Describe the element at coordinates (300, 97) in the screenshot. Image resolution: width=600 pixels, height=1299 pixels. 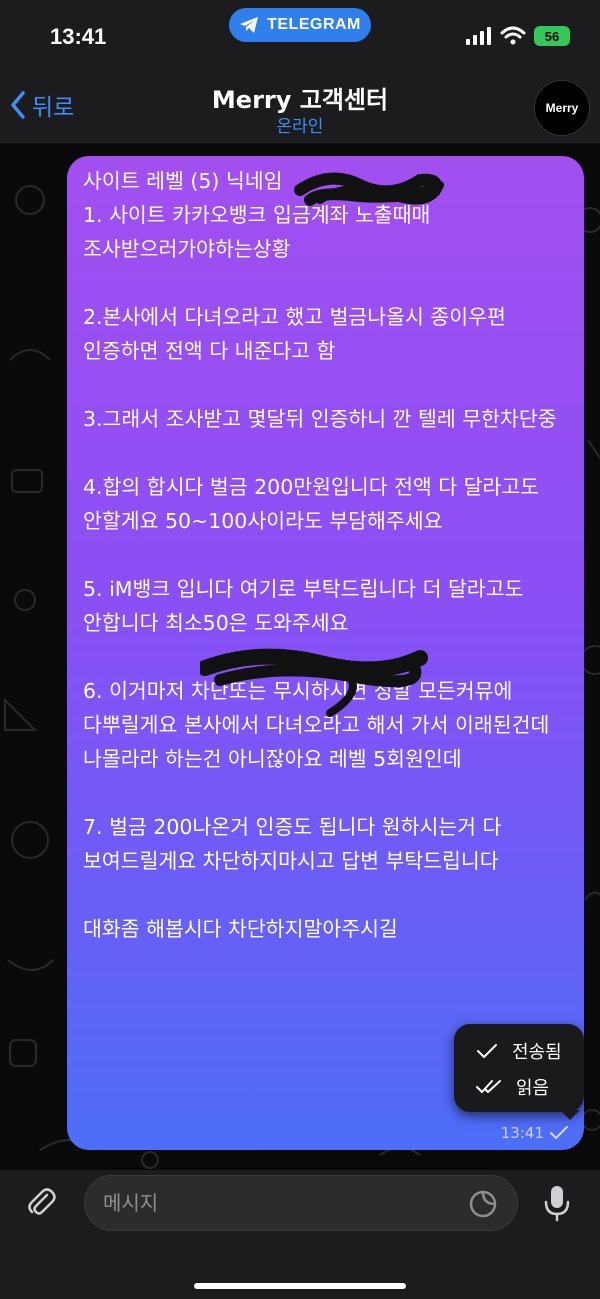
I see `chat-title: Merry 고객센터` at that location.